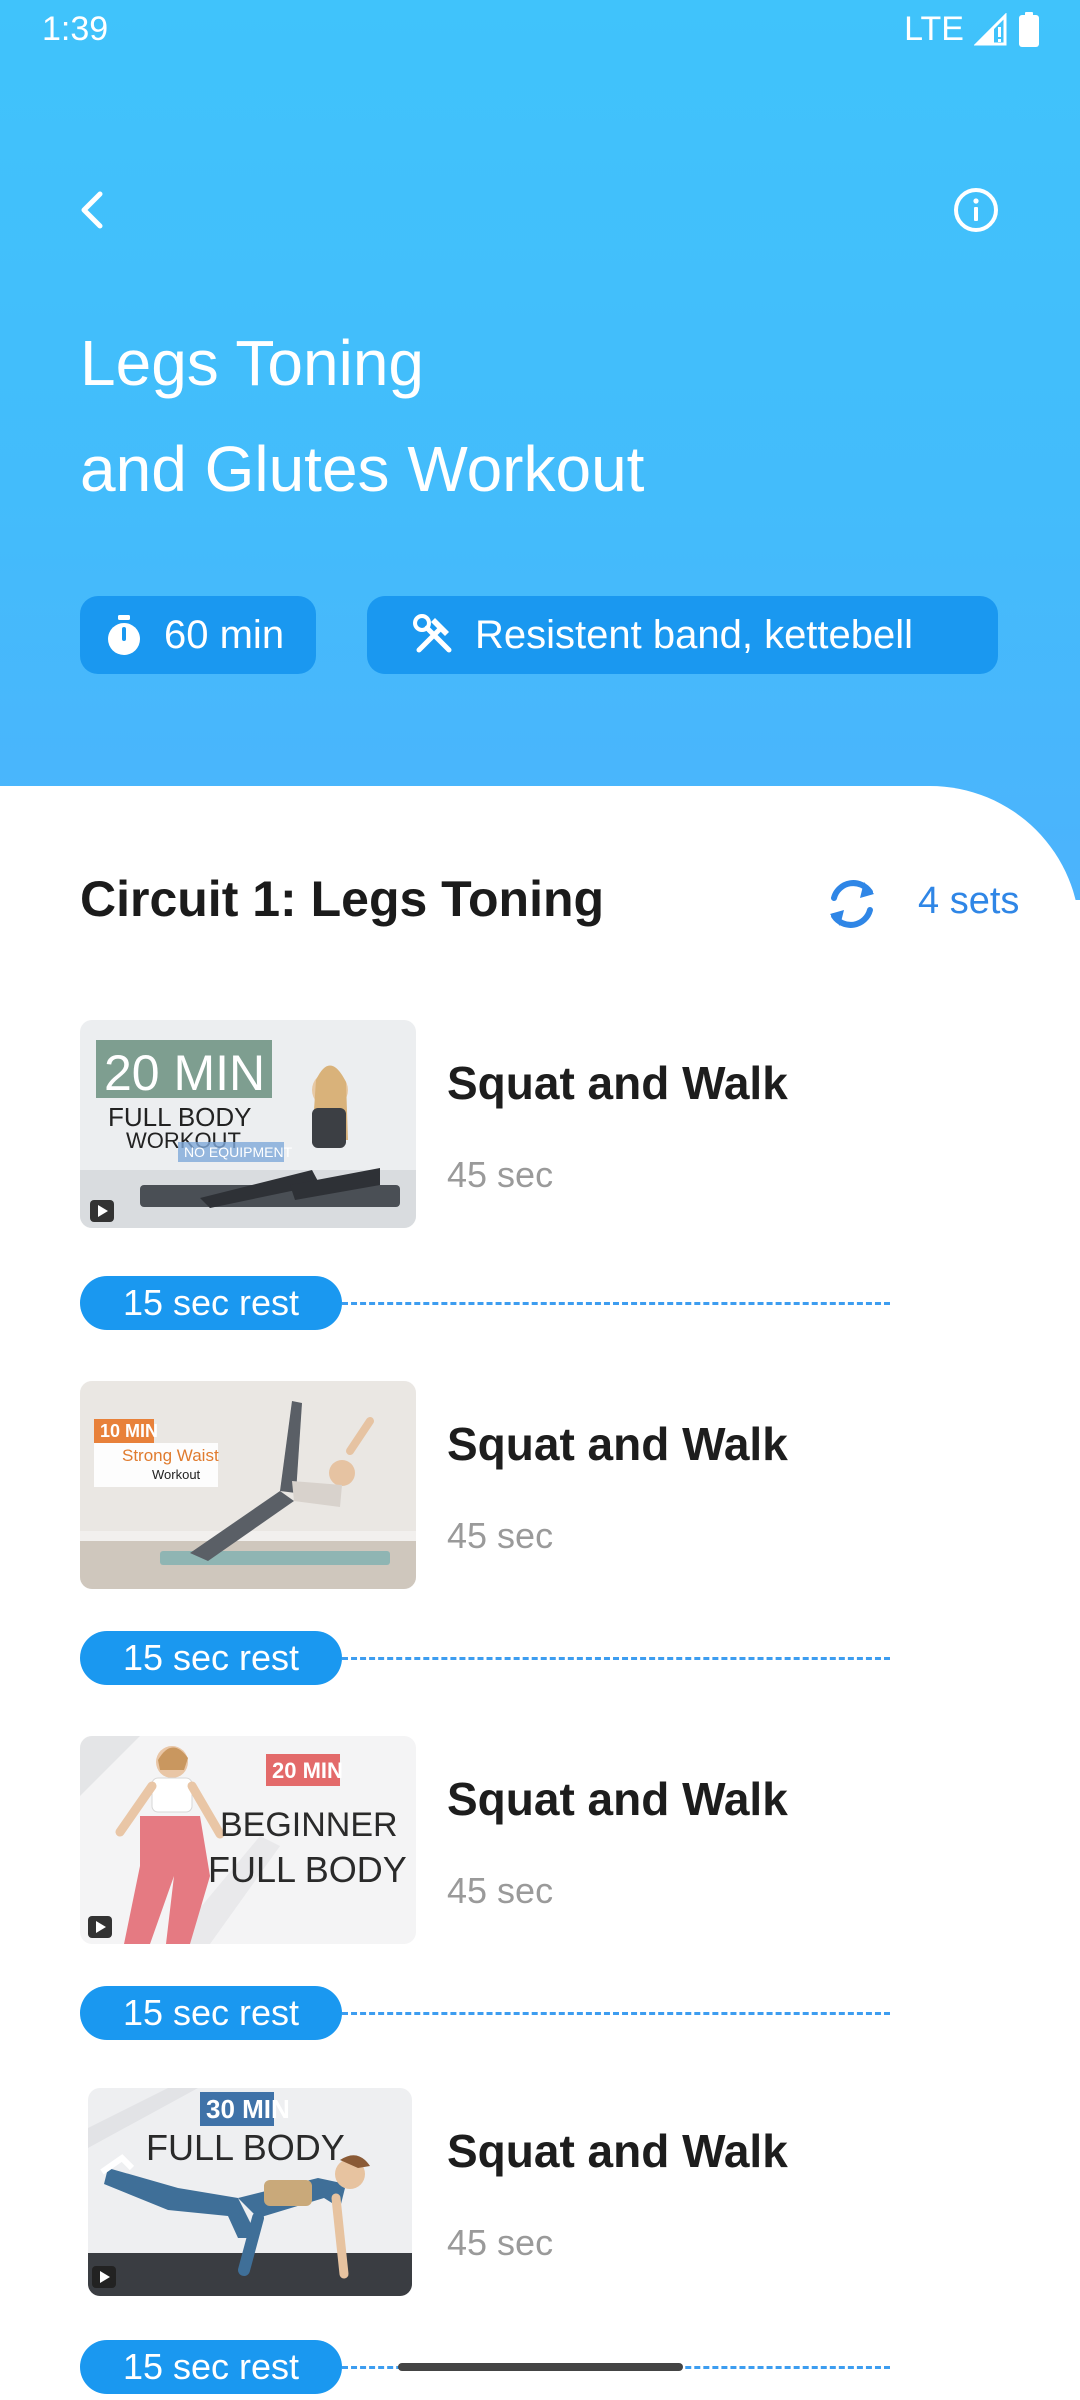  I want to click on sets-button, so click(852, 904).